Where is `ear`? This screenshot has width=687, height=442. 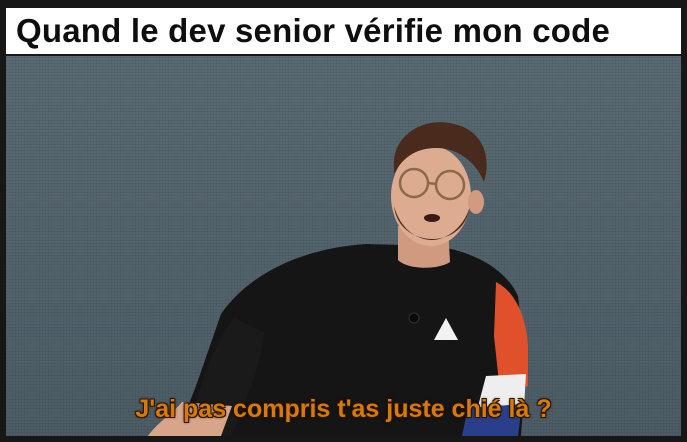
ear is located at coordinates (476, 202).